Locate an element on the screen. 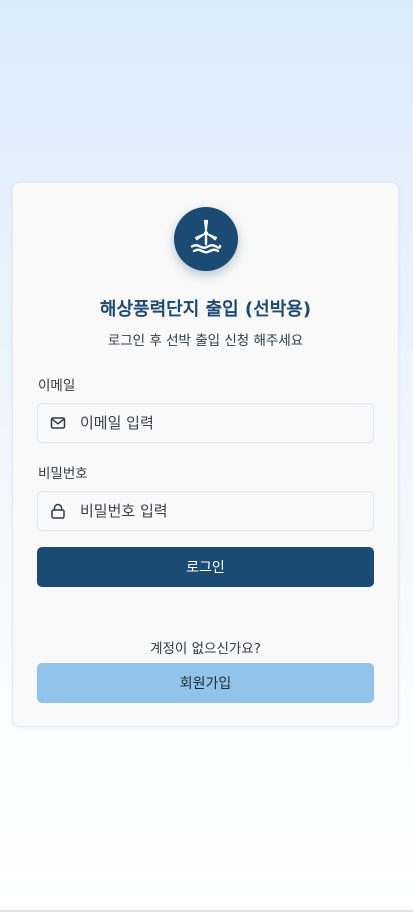 The image size is (413, 912). password-label: 비밀번호 is located at coordinates (63, 474).